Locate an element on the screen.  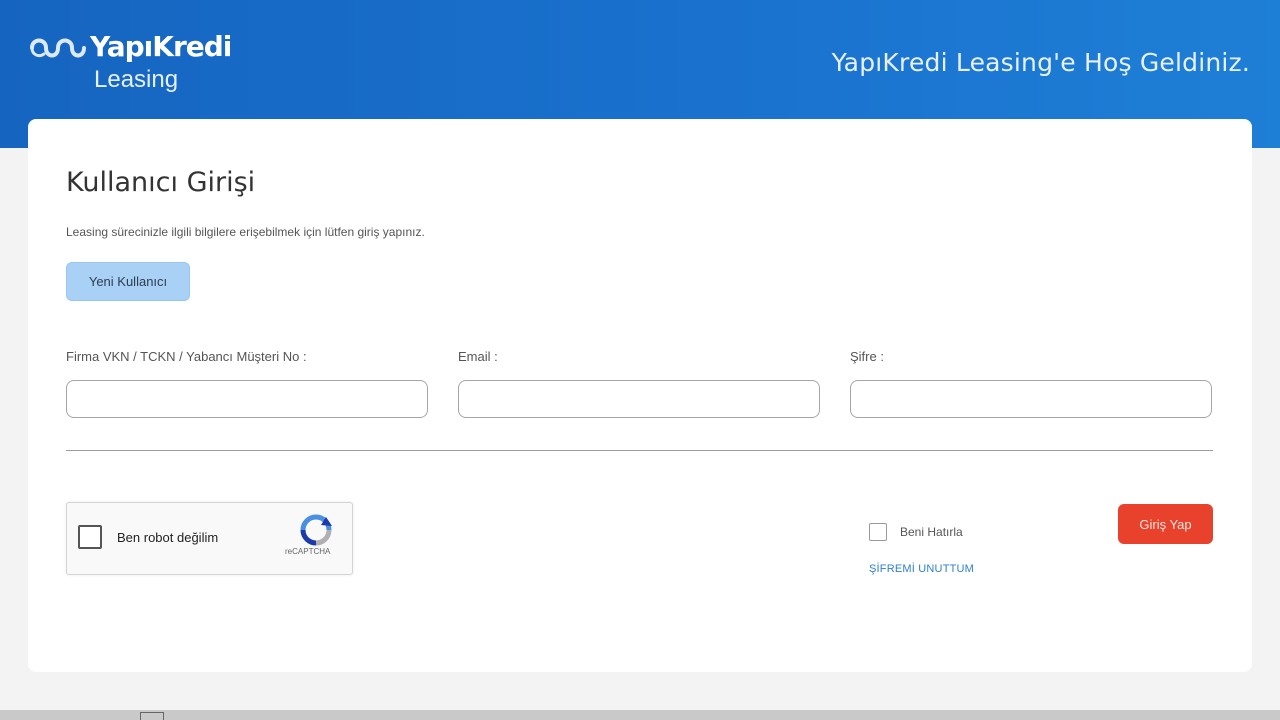
divider is located at coordinates (639, 450).